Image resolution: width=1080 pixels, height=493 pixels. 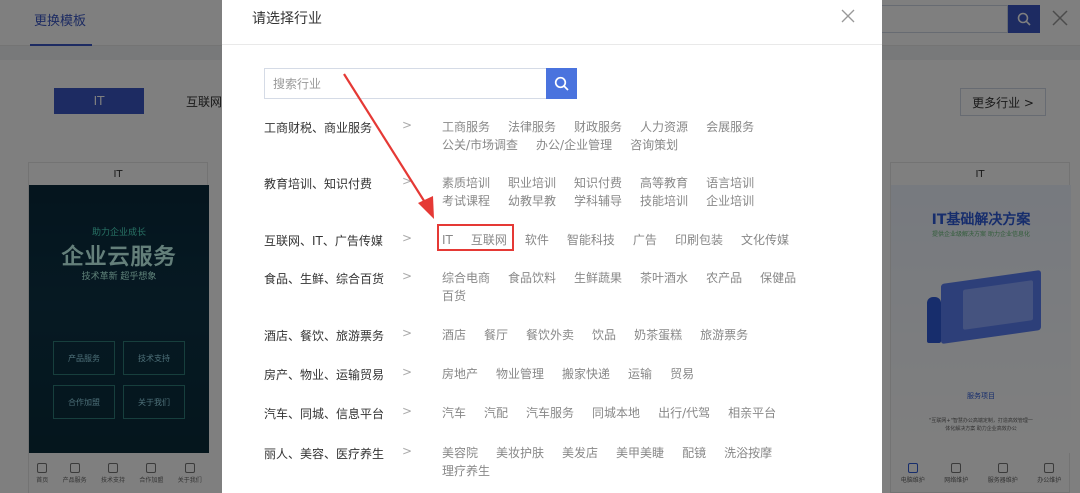 What do you see at coordinates (748, 453) in the screenshot?
I see `industry-subcategory-item: 洗浴按摩` at bounding box center [748, 453].